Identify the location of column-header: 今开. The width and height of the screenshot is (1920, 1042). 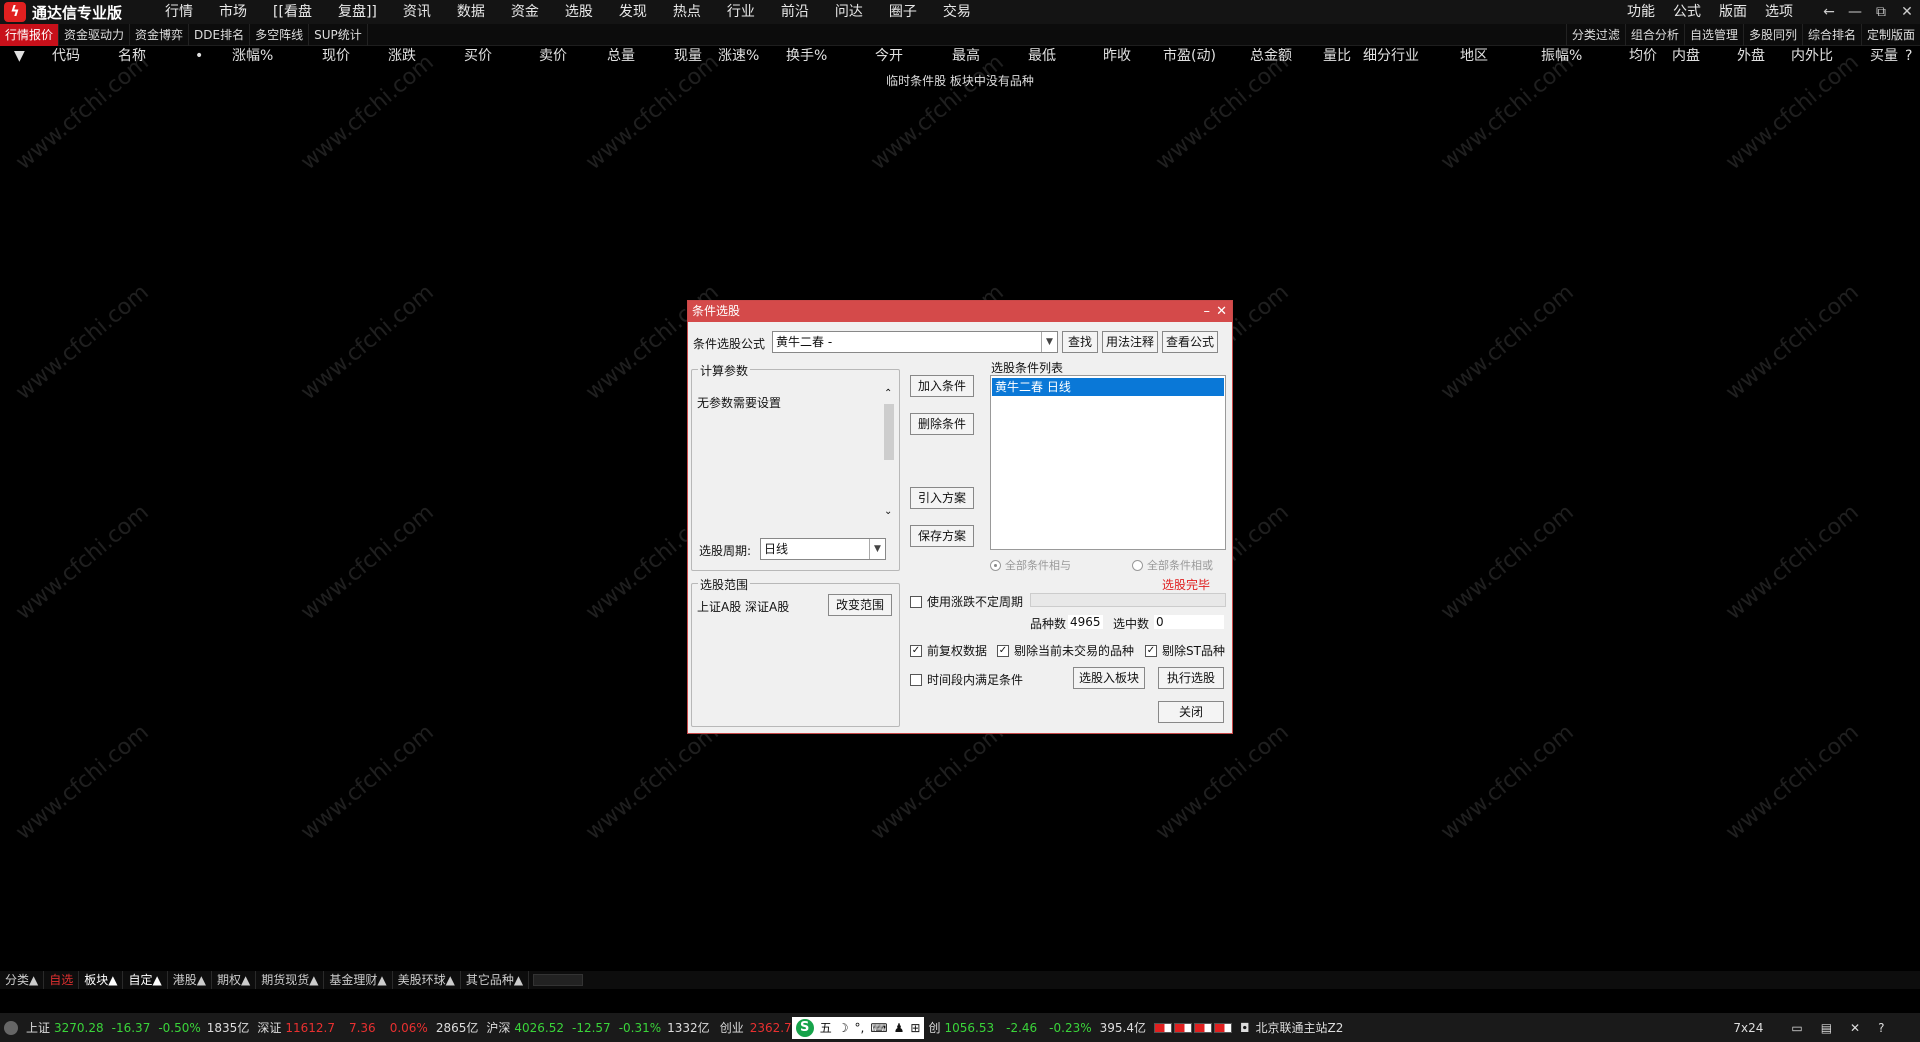
(889, 56).